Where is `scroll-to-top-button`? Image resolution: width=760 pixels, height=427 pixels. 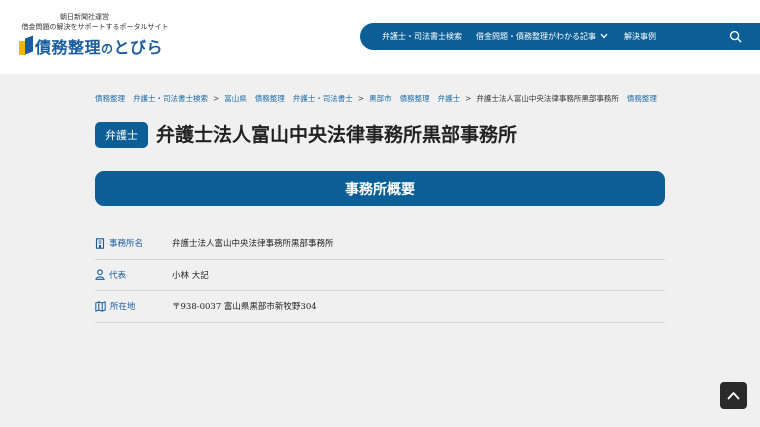
scroll-to-top-button is located at coordinates (733, 395).